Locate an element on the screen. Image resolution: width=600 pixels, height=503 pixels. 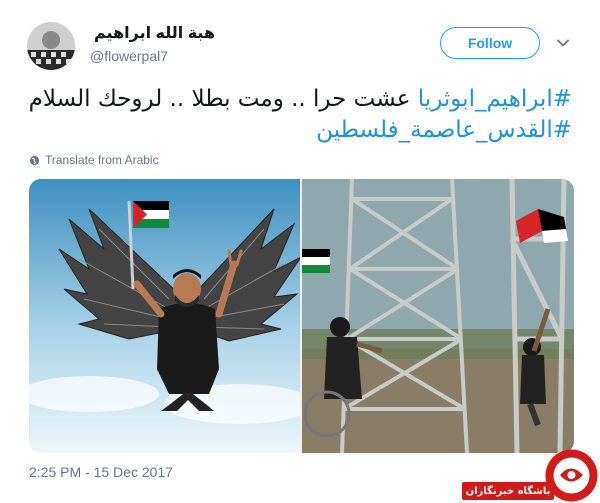
translate-link: Translate from Arabic is located at coordinates (94, 160).